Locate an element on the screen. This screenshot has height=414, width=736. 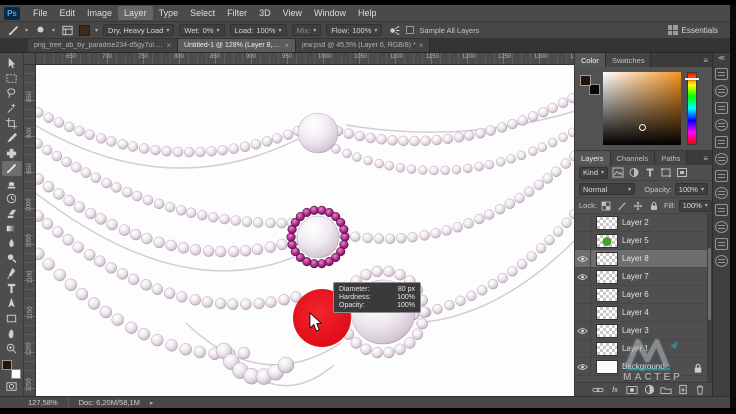
color-picker-indicator is located at coordinates (642, 127).